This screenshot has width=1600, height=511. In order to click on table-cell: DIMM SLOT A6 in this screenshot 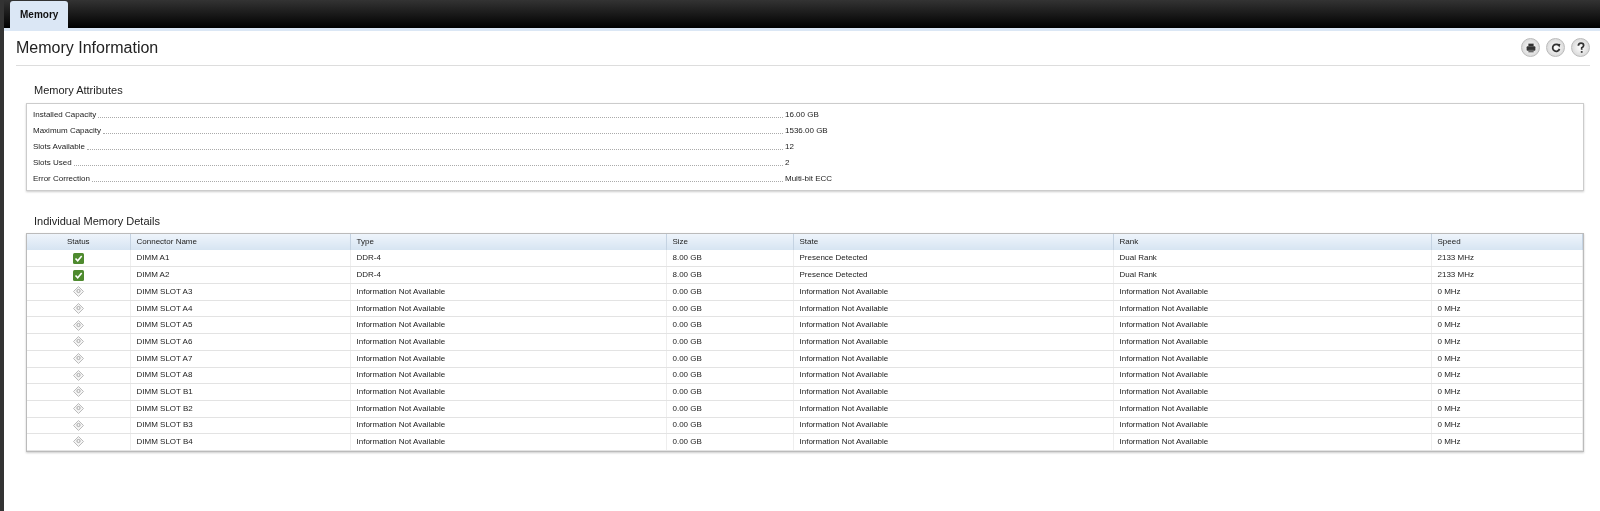, I will do `click(240, 342)`.